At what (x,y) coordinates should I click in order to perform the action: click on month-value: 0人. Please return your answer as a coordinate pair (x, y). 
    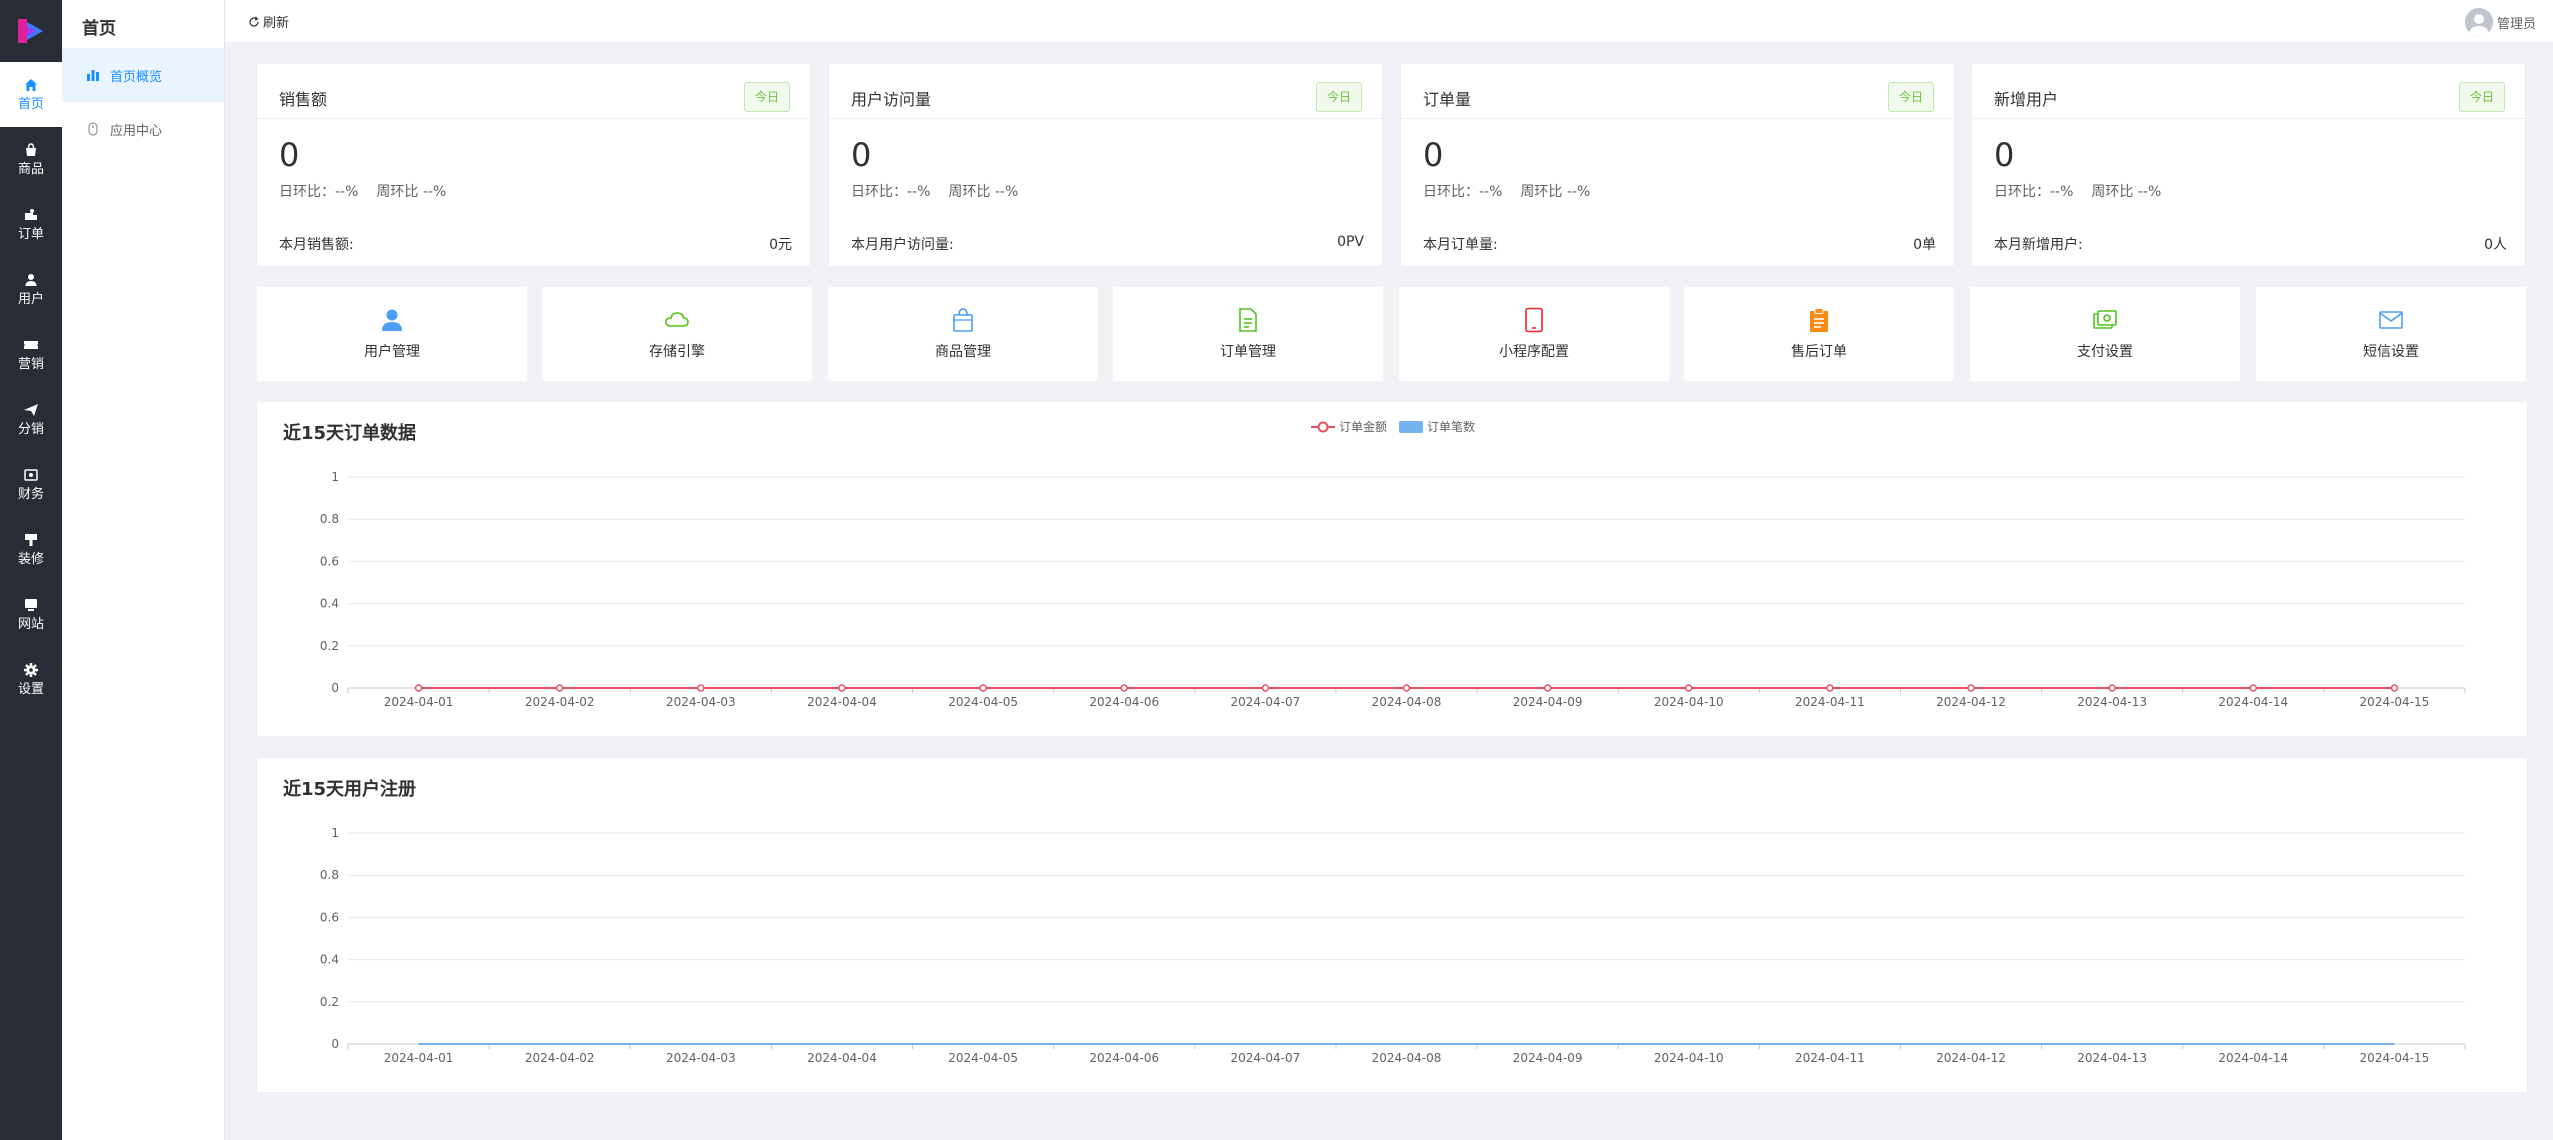
    Looking at the image, I should click on (2495, 245).